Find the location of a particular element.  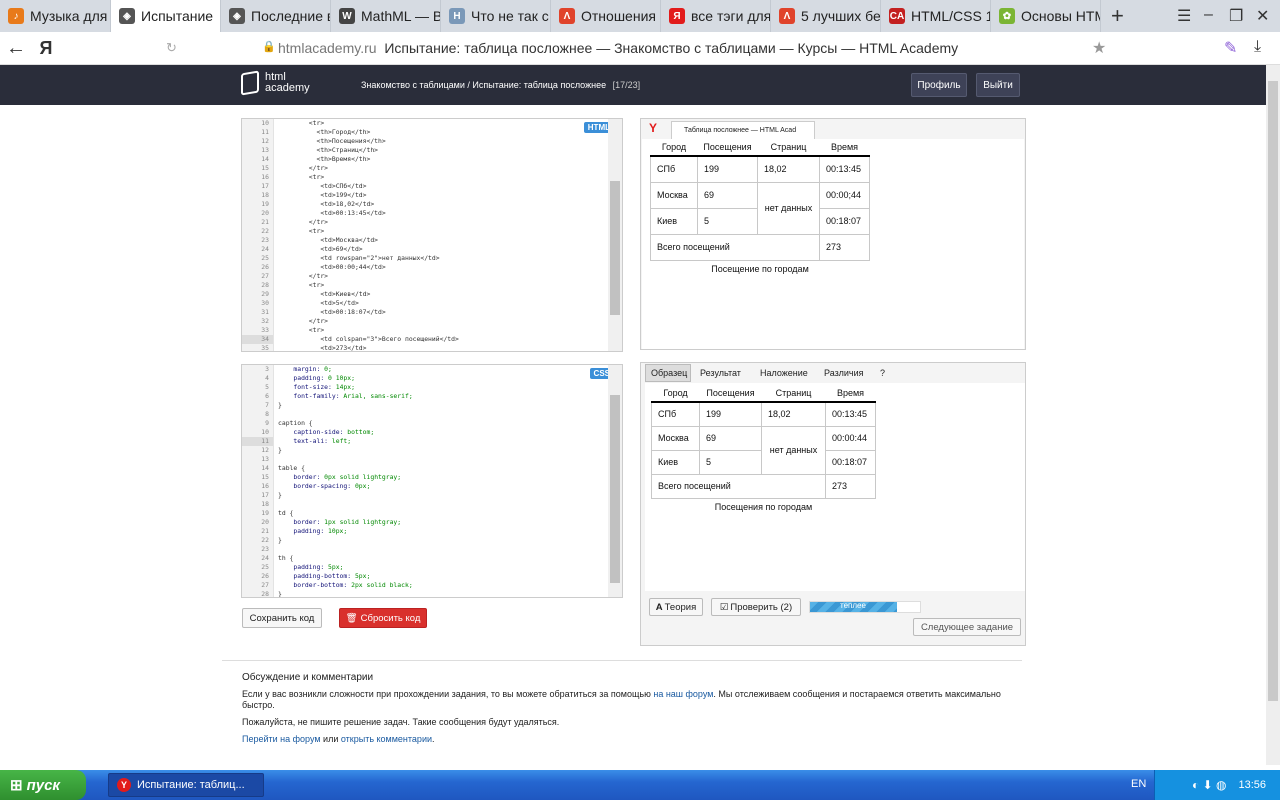

code-line: font-size: 14px; is located at coordinates (345, 387).